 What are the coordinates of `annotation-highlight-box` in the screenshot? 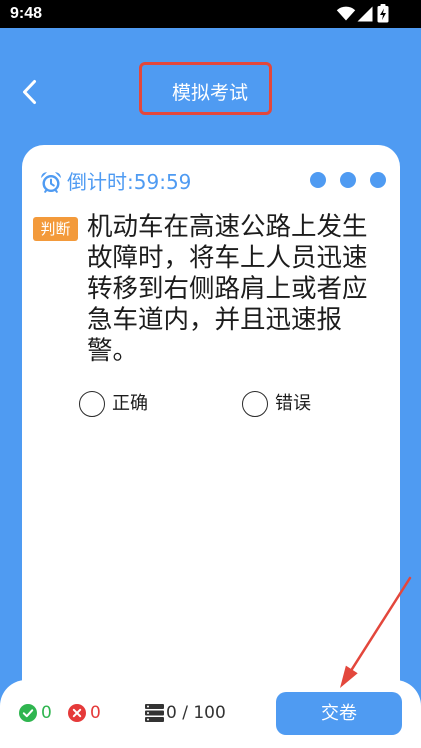 It's located at (205, 88).